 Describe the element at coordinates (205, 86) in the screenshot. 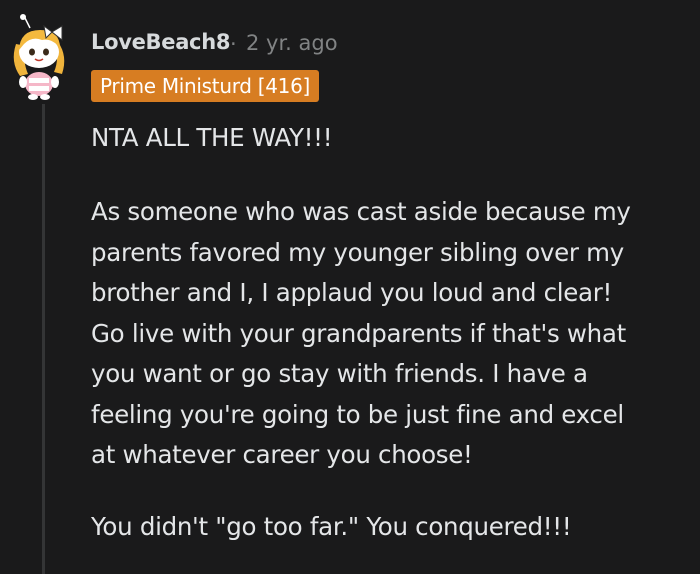

I see `user-flair: Prime Ministurd [416]` at that location.